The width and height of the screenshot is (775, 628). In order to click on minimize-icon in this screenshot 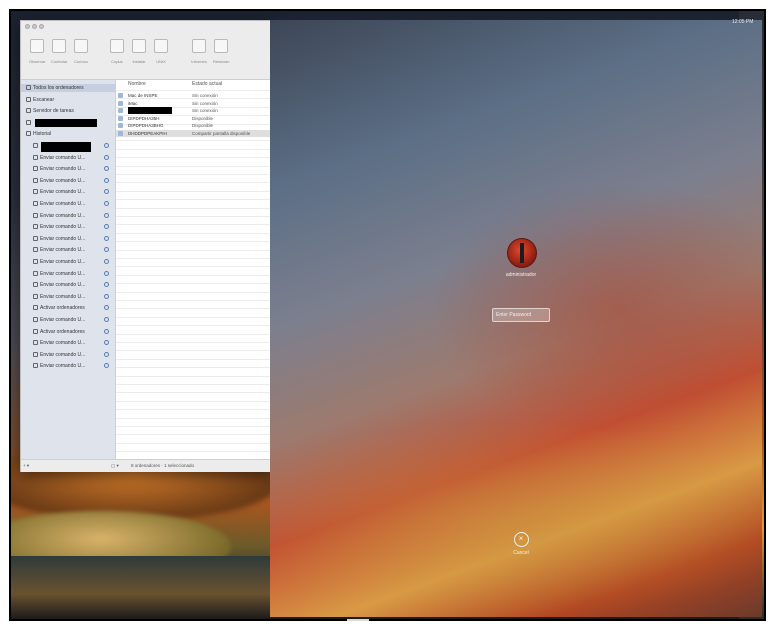, I will do `click(34, 26)`.